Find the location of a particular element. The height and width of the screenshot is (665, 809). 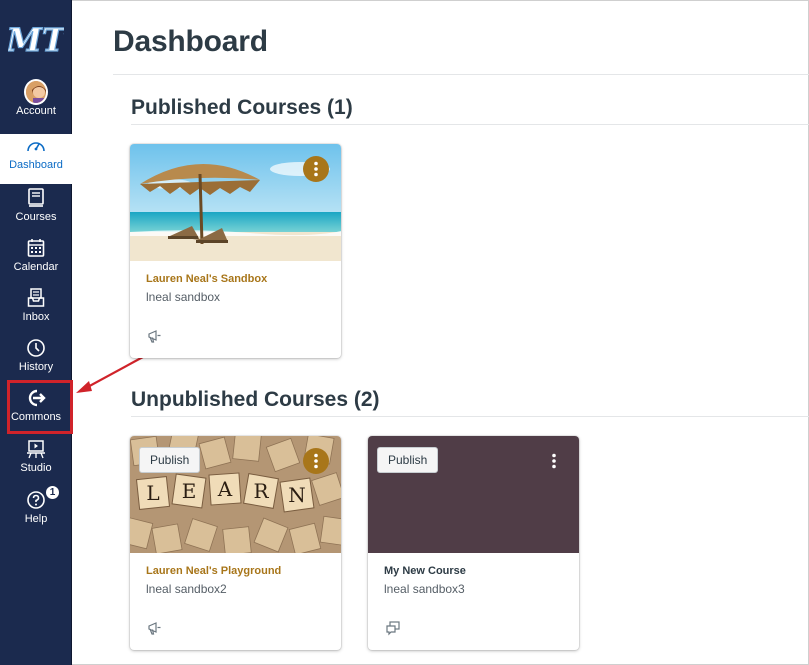

calendar-icon is located at coordinates (36, 248).